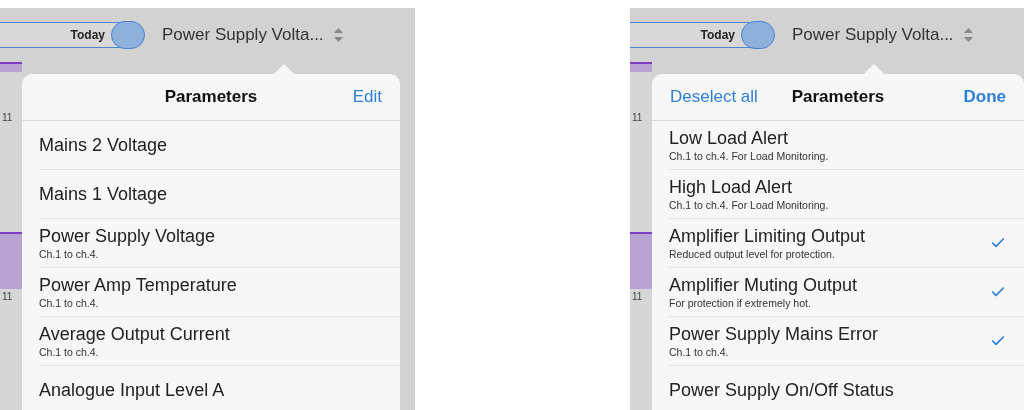 Image resolution: width=1024 pixels, height=410 pixels. Describe the element at coordinates (763, 285) in the screenshot. I see `parameter-title: Amplifier Muting Output` at that location.